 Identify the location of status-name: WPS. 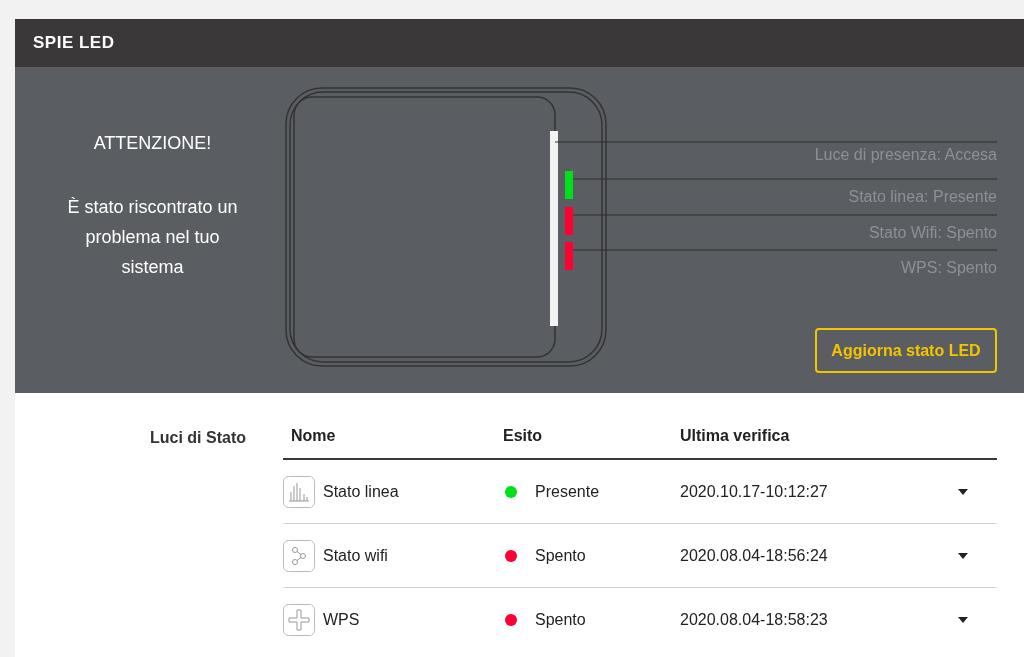
(341, 619).